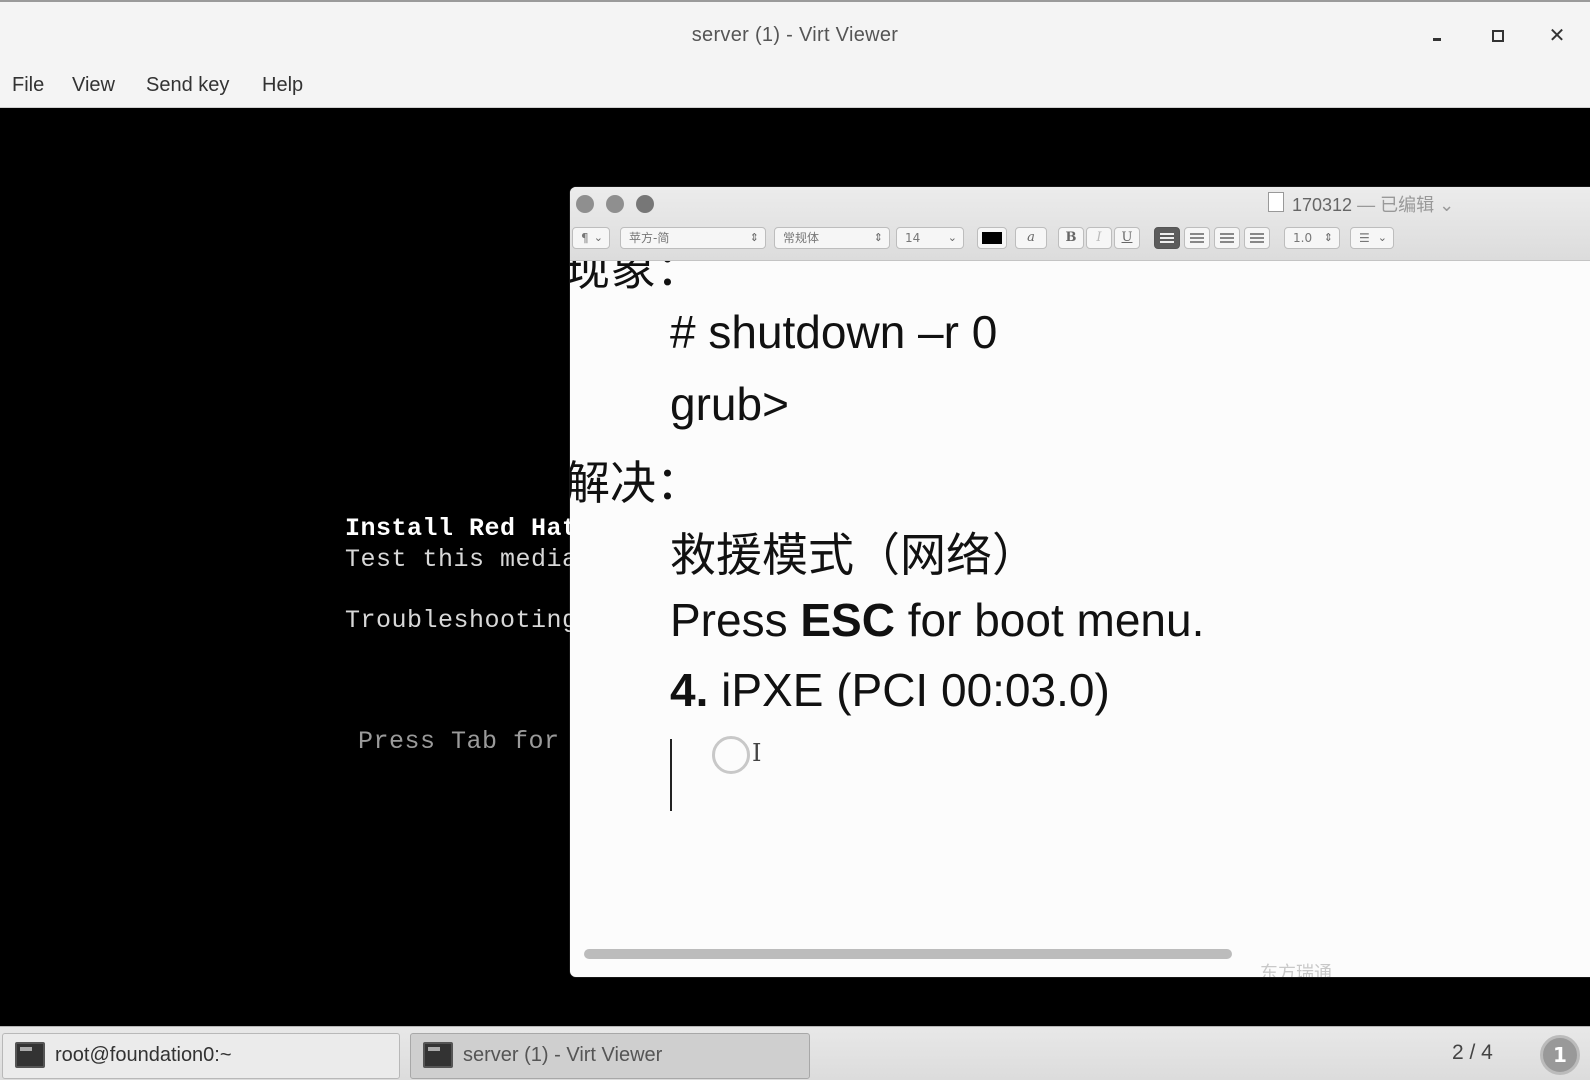  I want to click on align-center-button, so click(1197, 238).